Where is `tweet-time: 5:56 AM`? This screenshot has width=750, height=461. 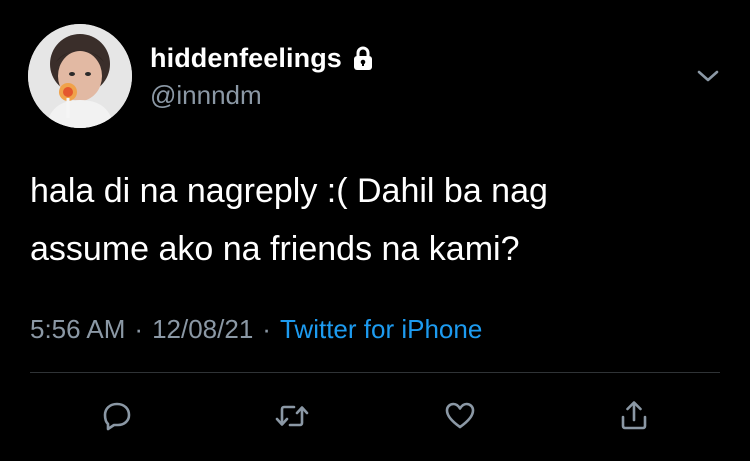
tweet-time: 5:56 AM is located at coordinates (77, 329).